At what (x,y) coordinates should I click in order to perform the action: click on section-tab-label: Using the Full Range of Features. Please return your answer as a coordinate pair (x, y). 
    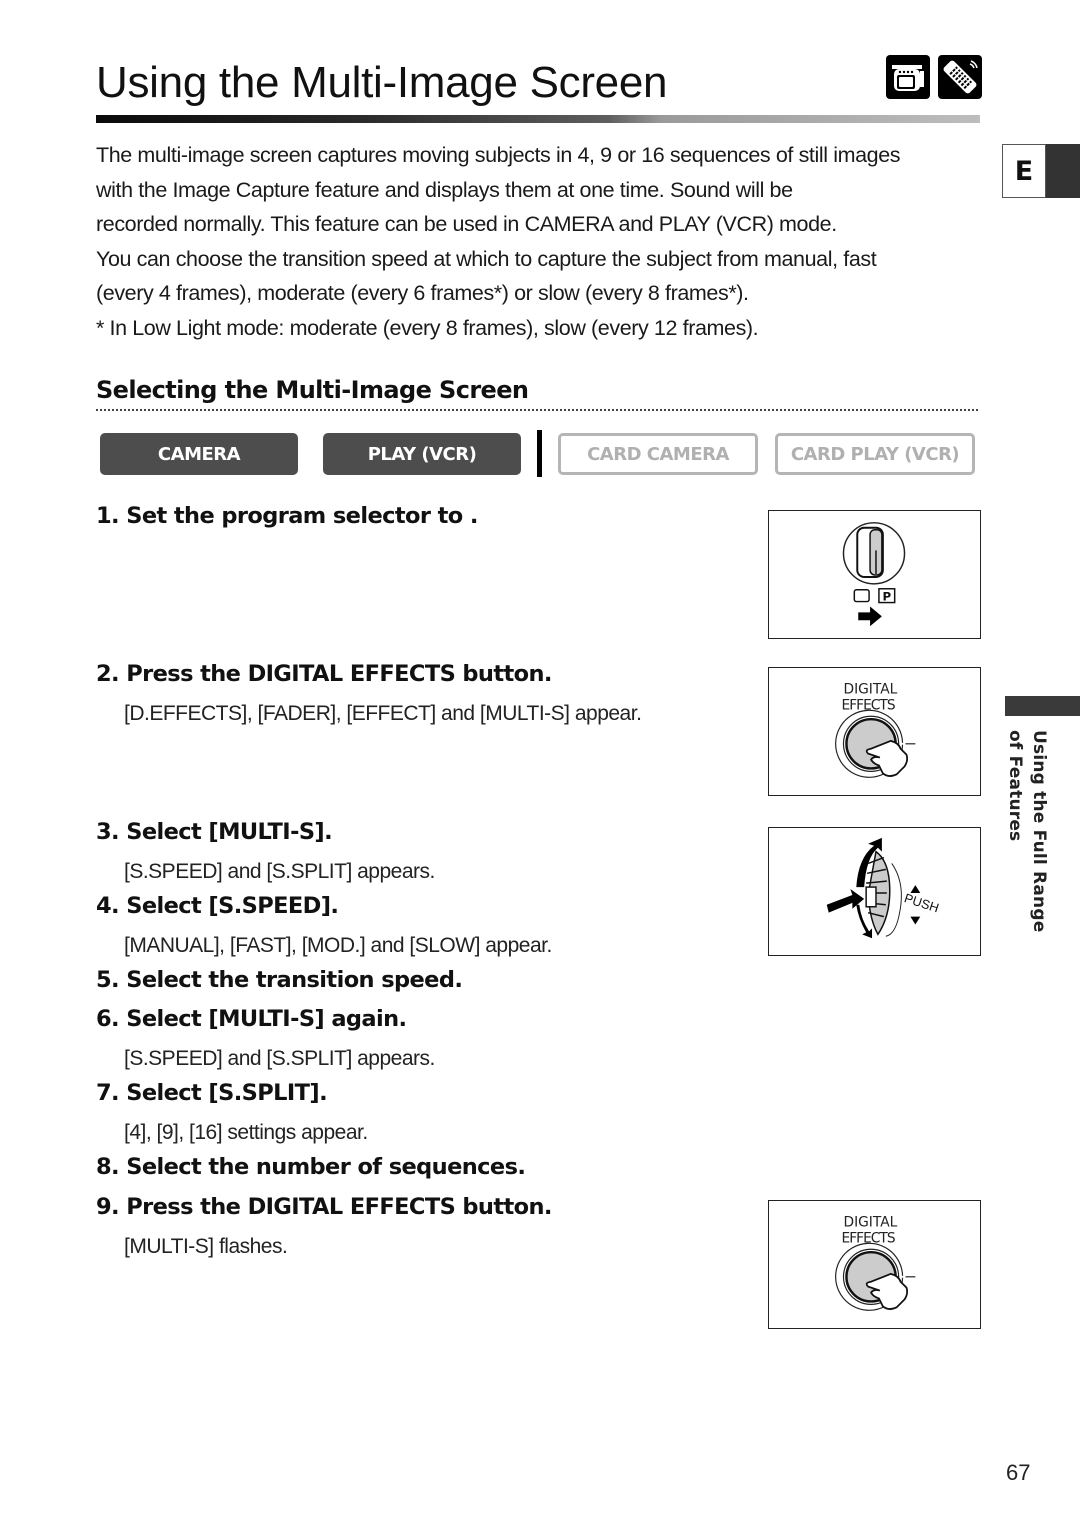
    Looking at the image, I should click on (1033, 835).